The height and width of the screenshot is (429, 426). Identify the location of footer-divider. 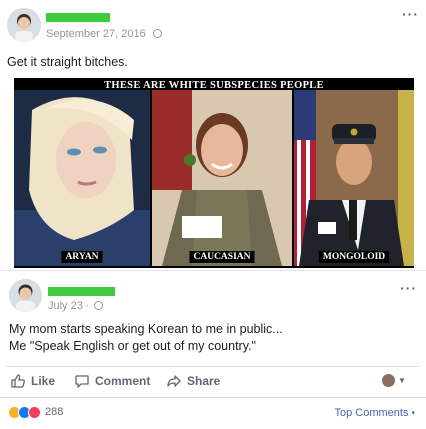
(213, 397).